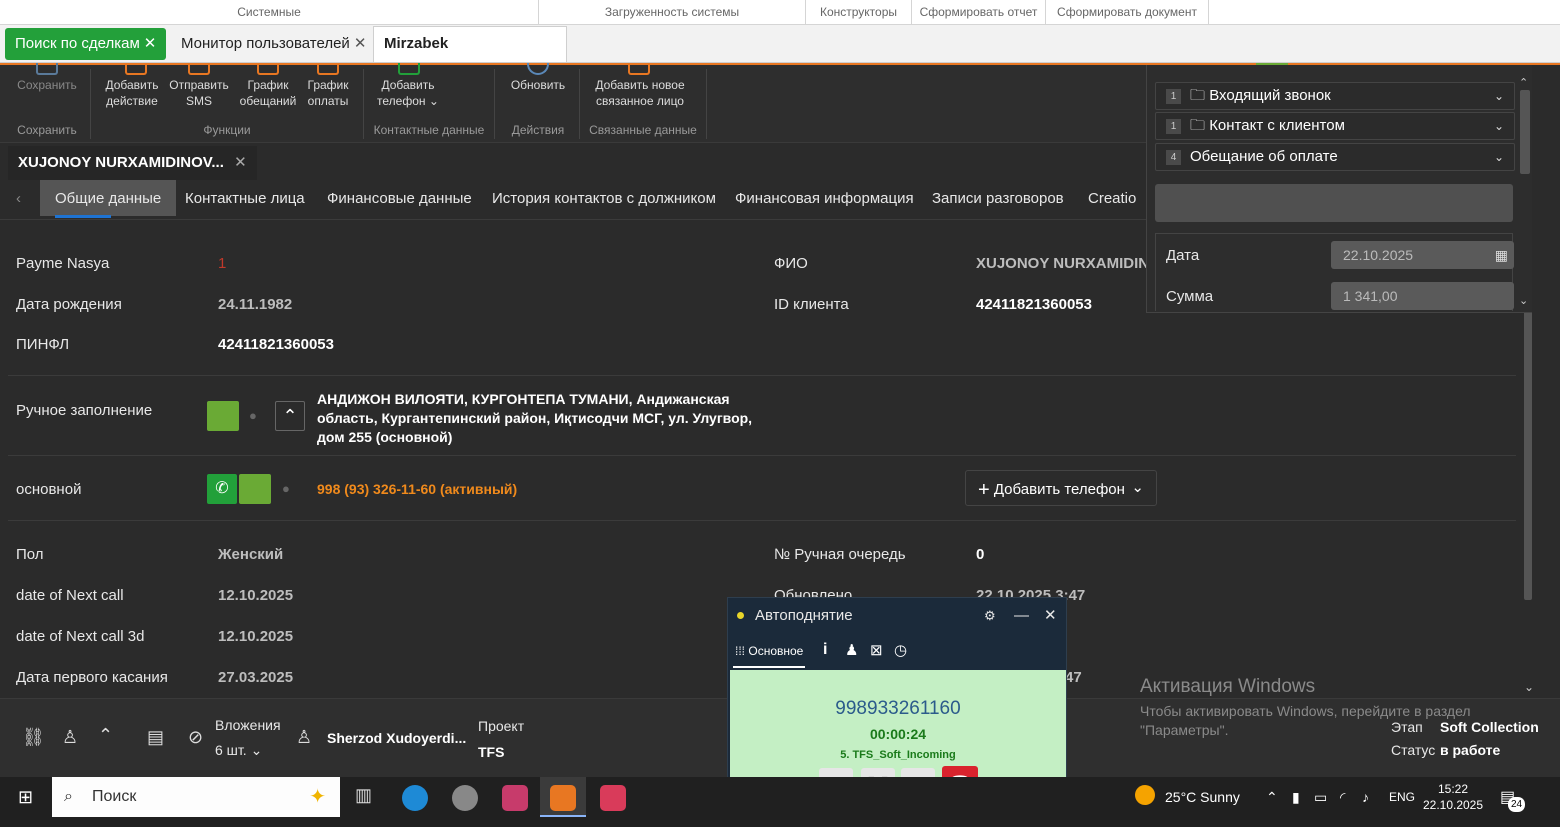  What do you see at coordinates (231, 750) in the screenshot?
I see `attachments-count-value: 6 шт.` at bounding box center [231, 750].